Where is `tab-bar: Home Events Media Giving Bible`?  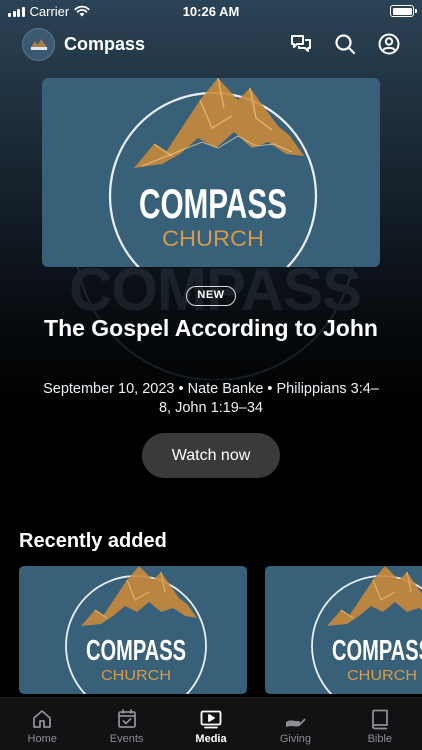 tab-bar: Home Events Media Giving Bible is located at coordinates (211, 723).